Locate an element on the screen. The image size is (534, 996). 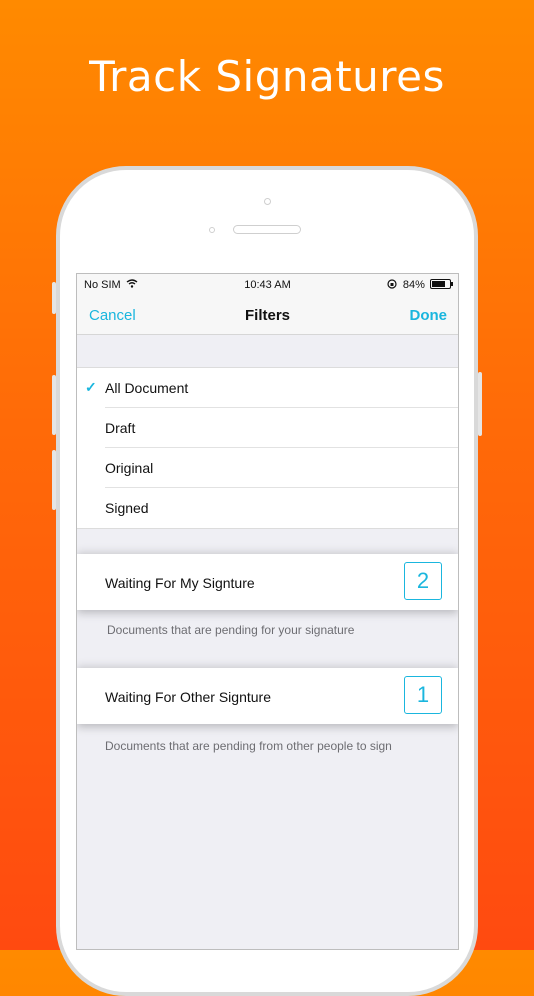
orientation-lock-icon is located at coordinates (392, 284).